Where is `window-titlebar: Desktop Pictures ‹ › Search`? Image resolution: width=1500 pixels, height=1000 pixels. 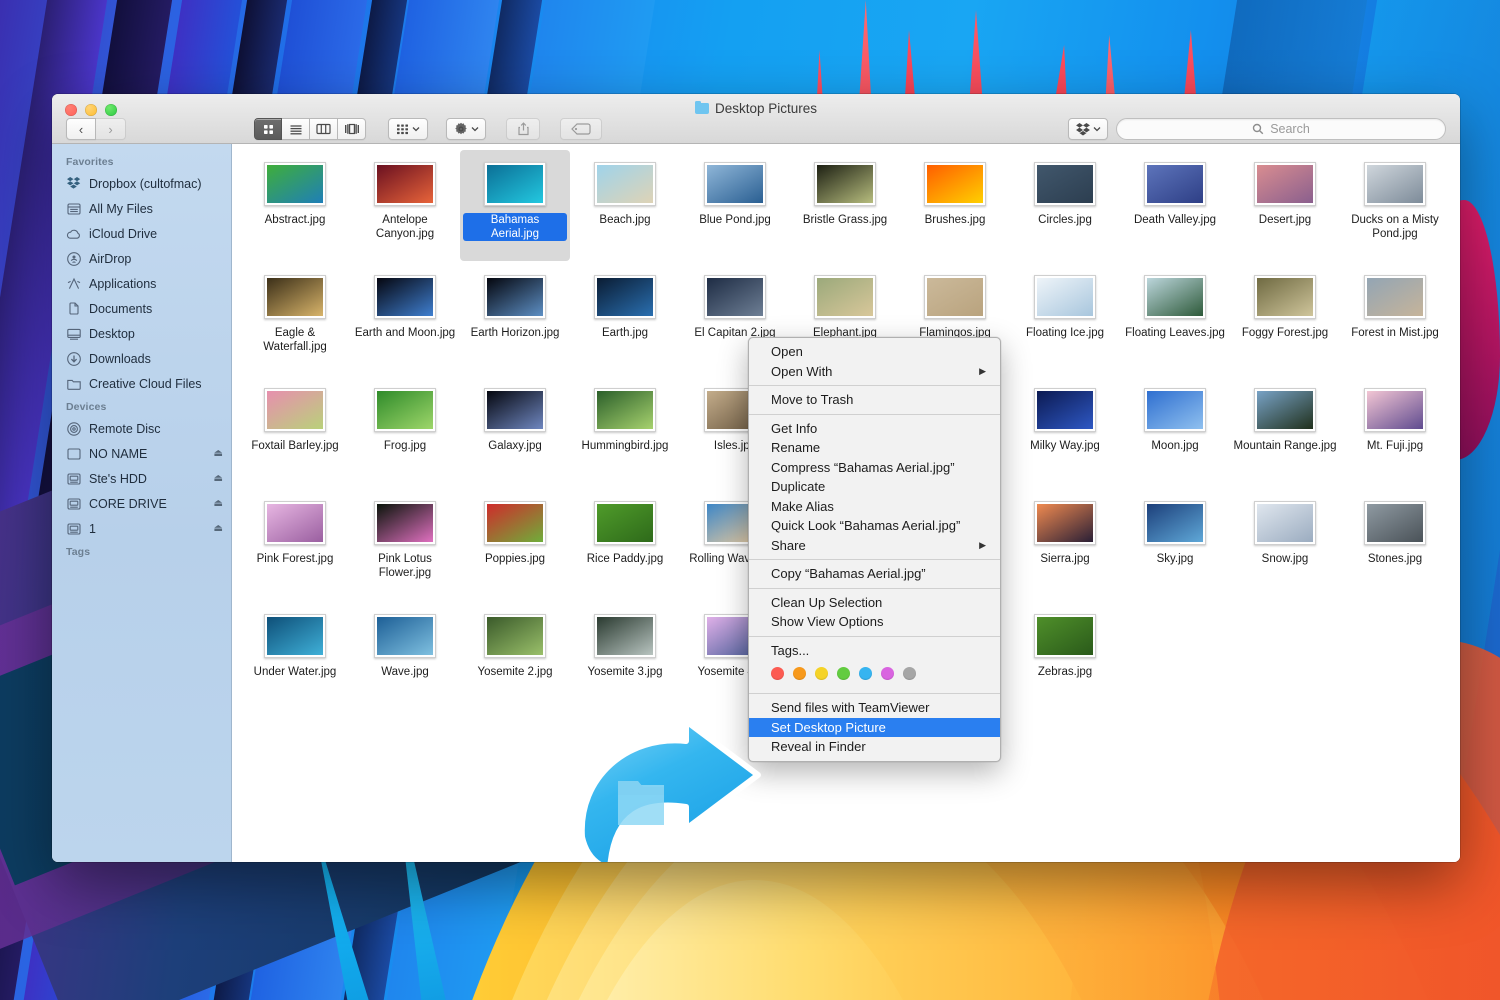 window-titlebar: Desktop Pictures ‹ › Search is located at coordinates (756, 119).